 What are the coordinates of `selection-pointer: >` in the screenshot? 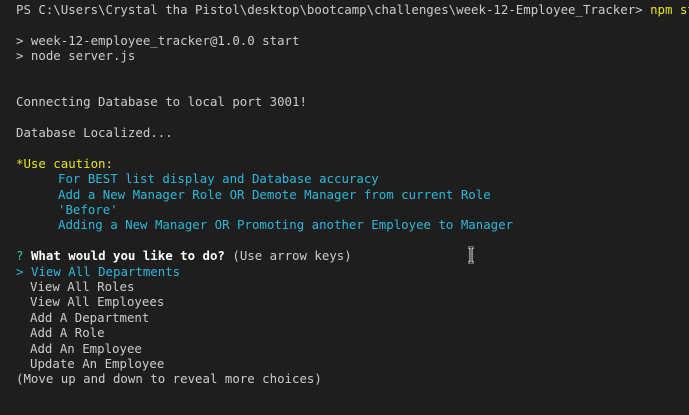 It's located at (20, 271).